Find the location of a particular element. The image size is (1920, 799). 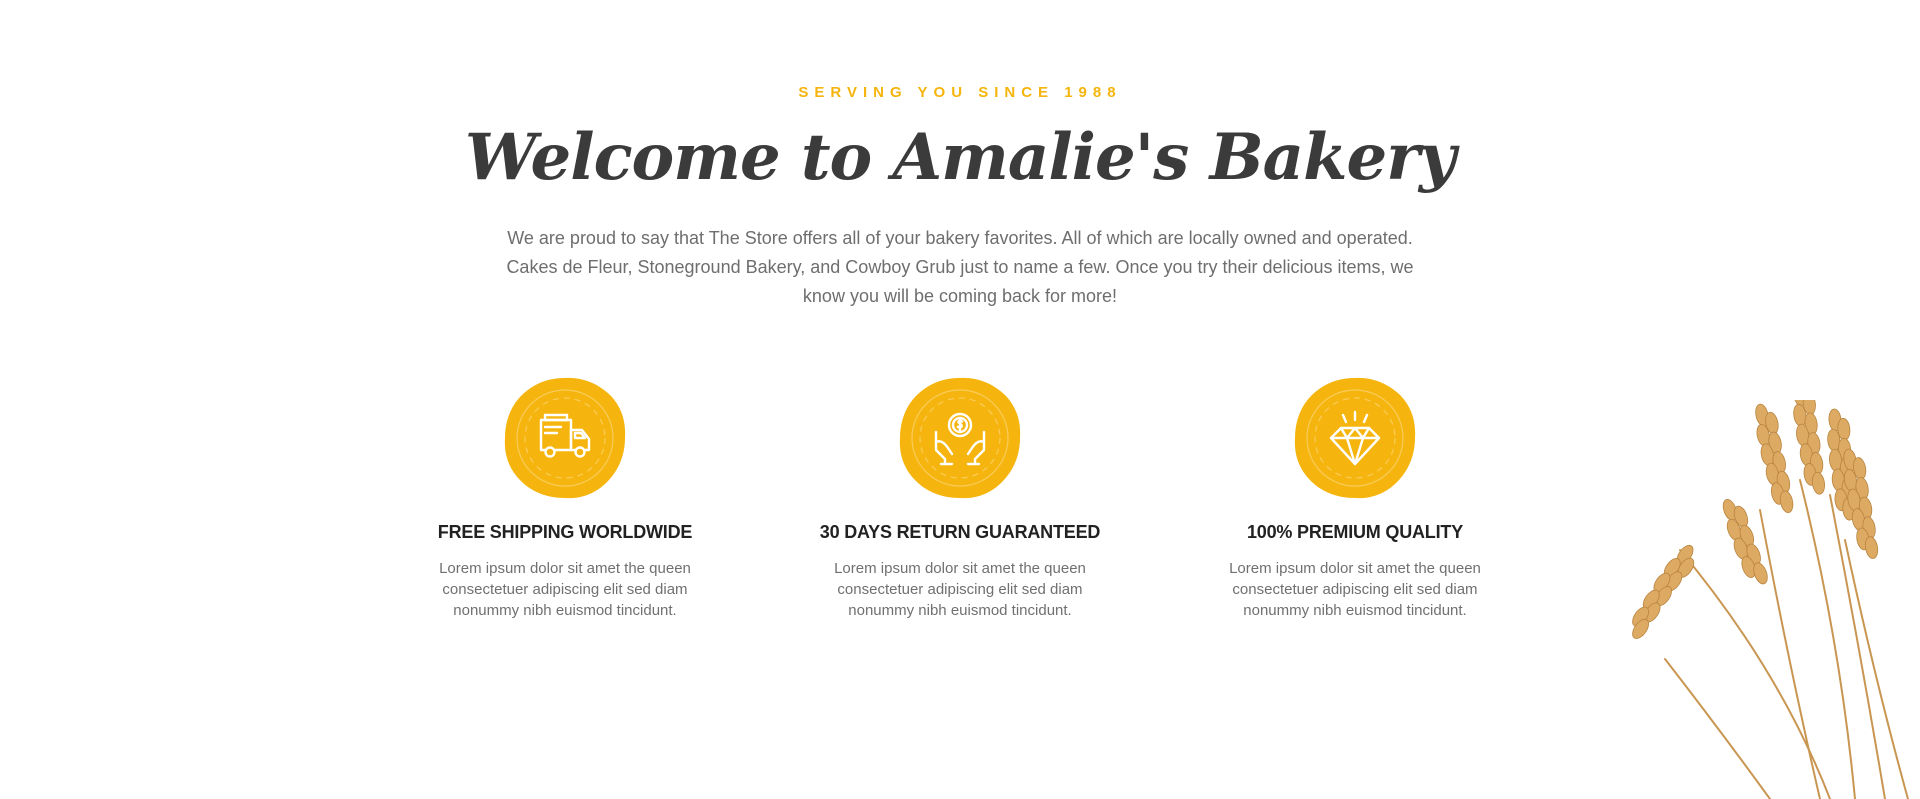

wheat-stalks-image is located at coordinates (1770, 599).